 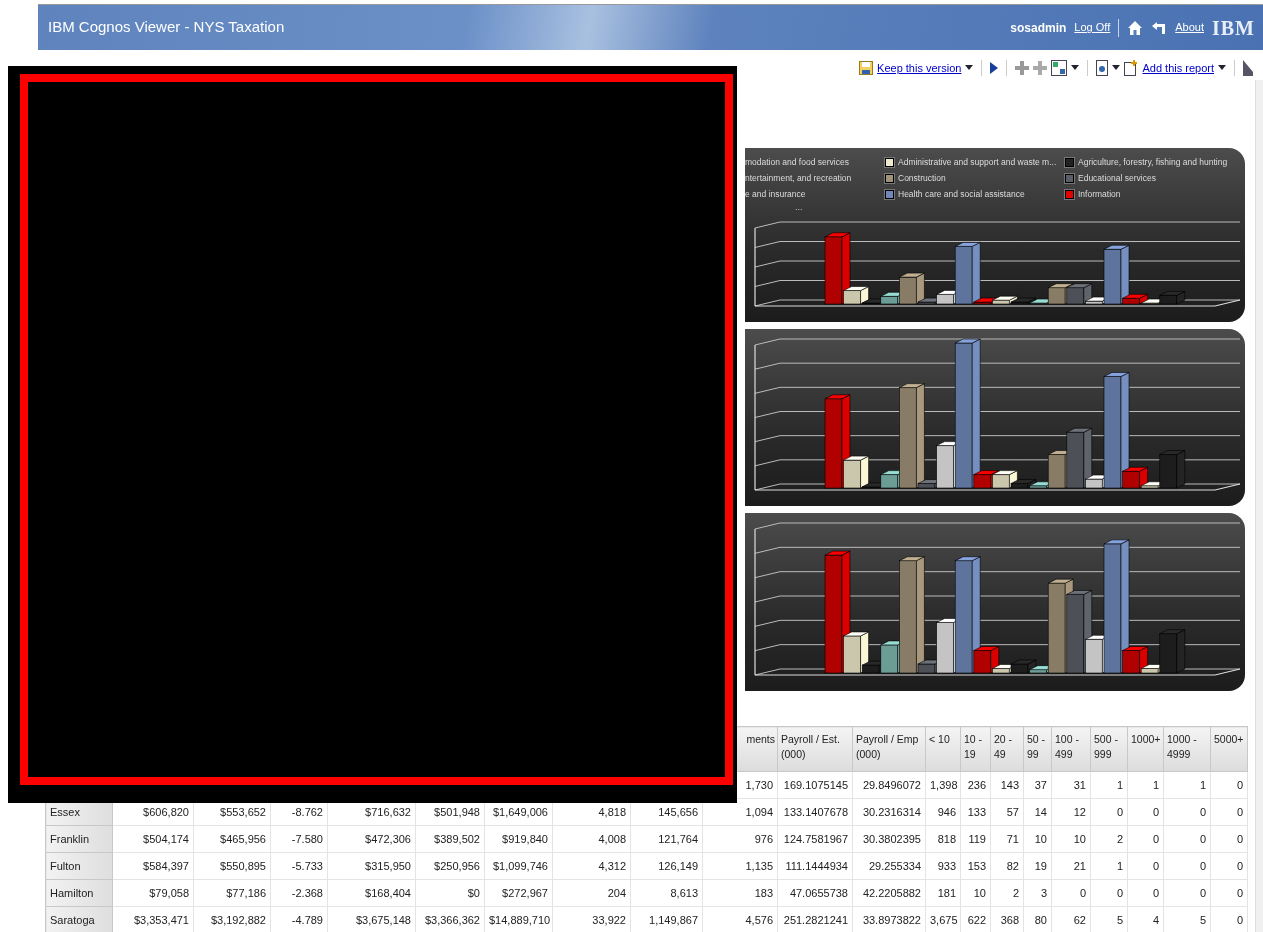 What do you see at coordinates (889, 785) in the screenshot?
I see `table-cell: 29.8496072` at bounding box center [889, 785].